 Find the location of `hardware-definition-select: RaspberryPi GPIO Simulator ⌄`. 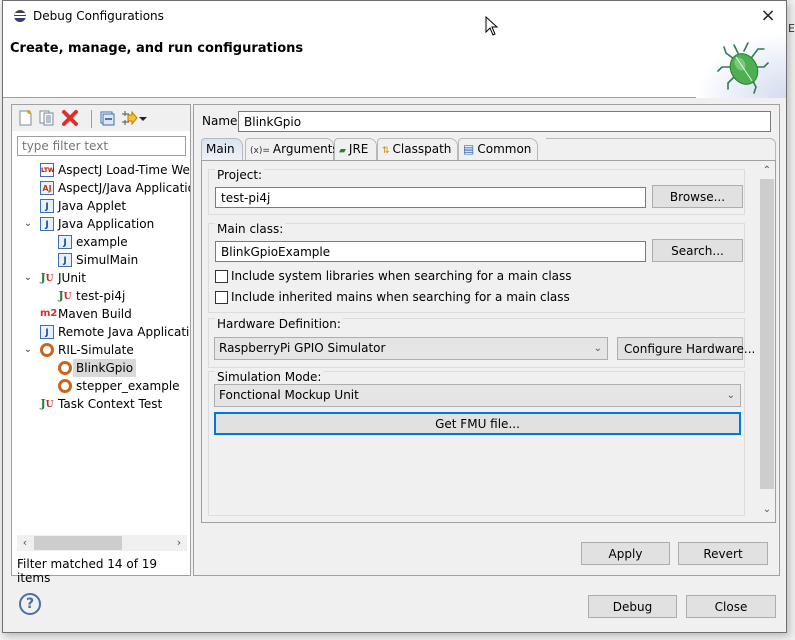

hardware-definition-select: RaspberryPi GPIO Simulator ⌄ is located at coordinates (411, 348).